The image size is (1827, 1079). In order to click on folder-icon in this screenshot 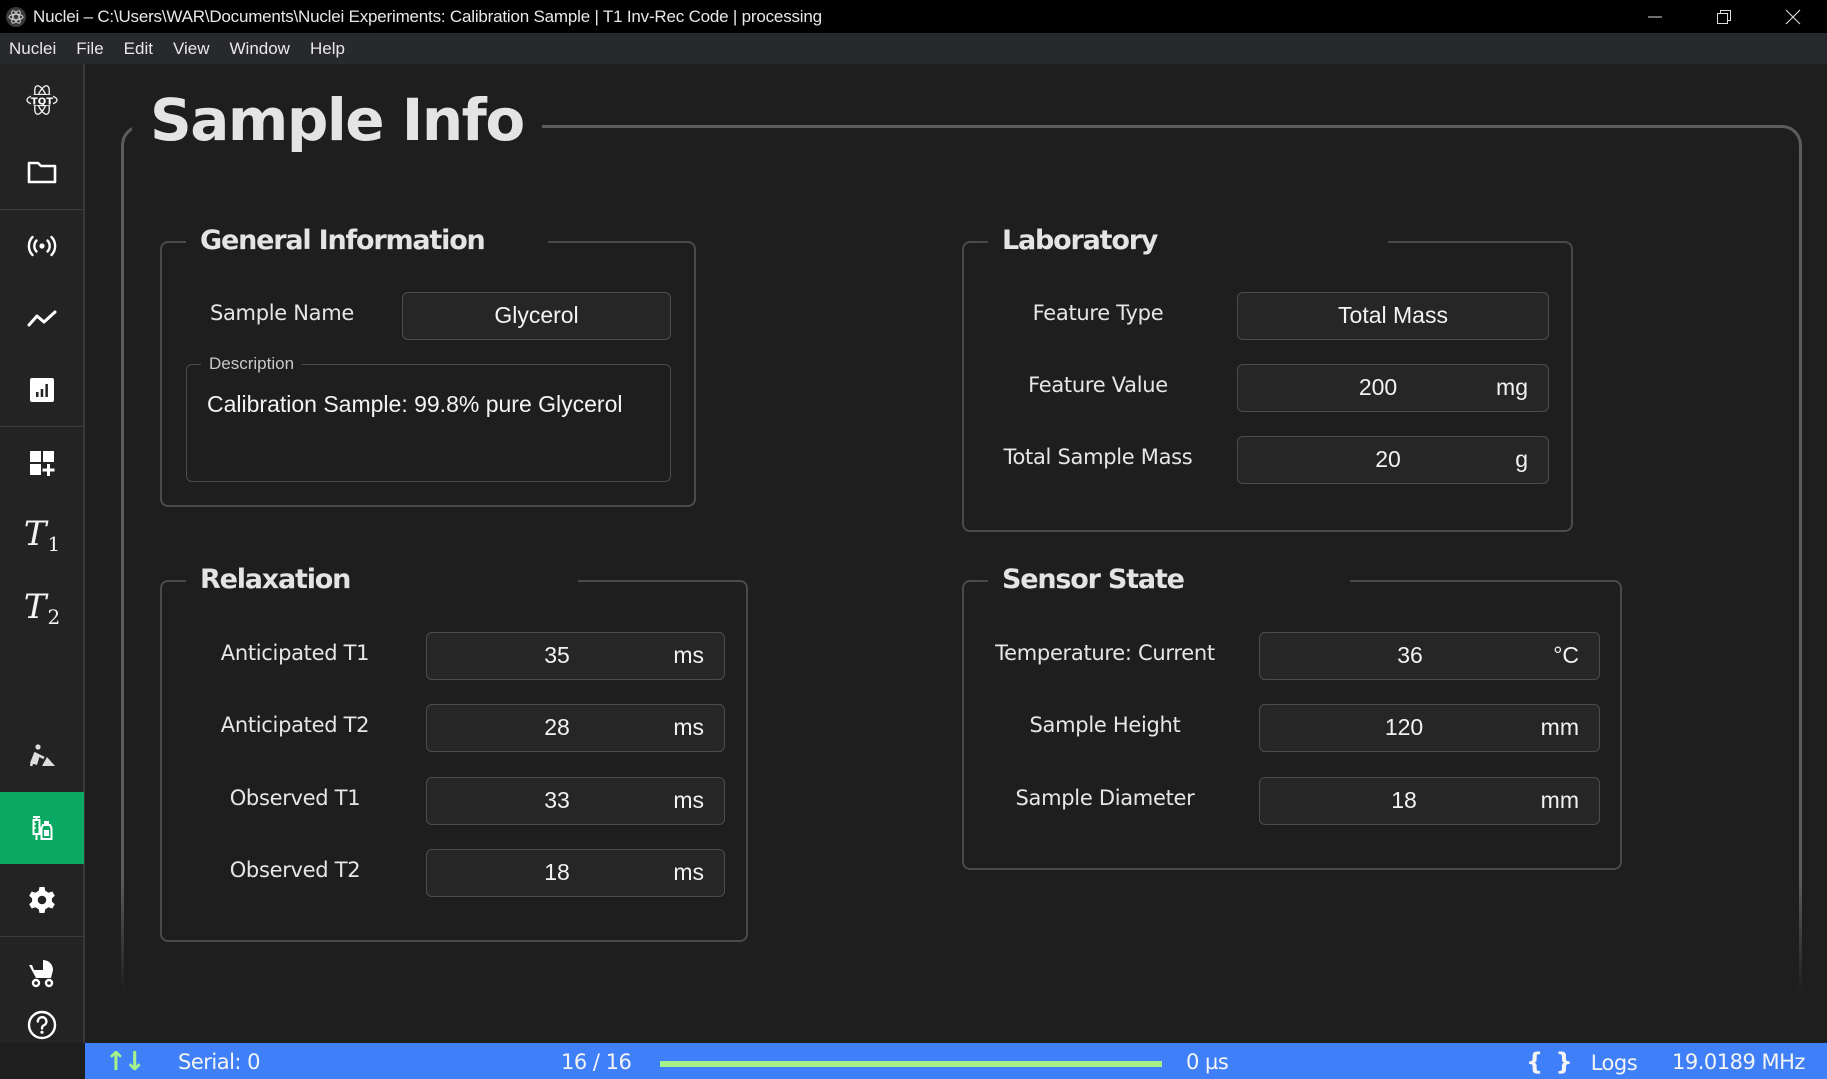, I will do `click(42, 172)`.